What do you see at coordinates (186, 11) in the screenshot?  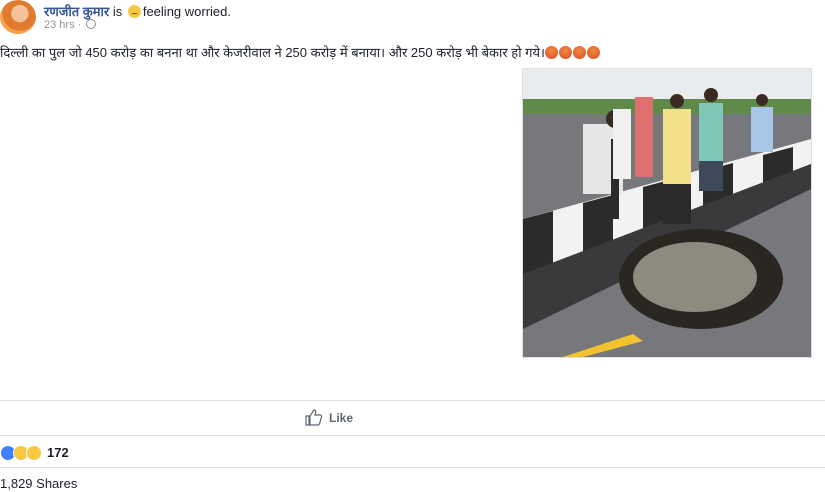 I see `feeling-text: feeling worried.` at bounding box center [186, 11].